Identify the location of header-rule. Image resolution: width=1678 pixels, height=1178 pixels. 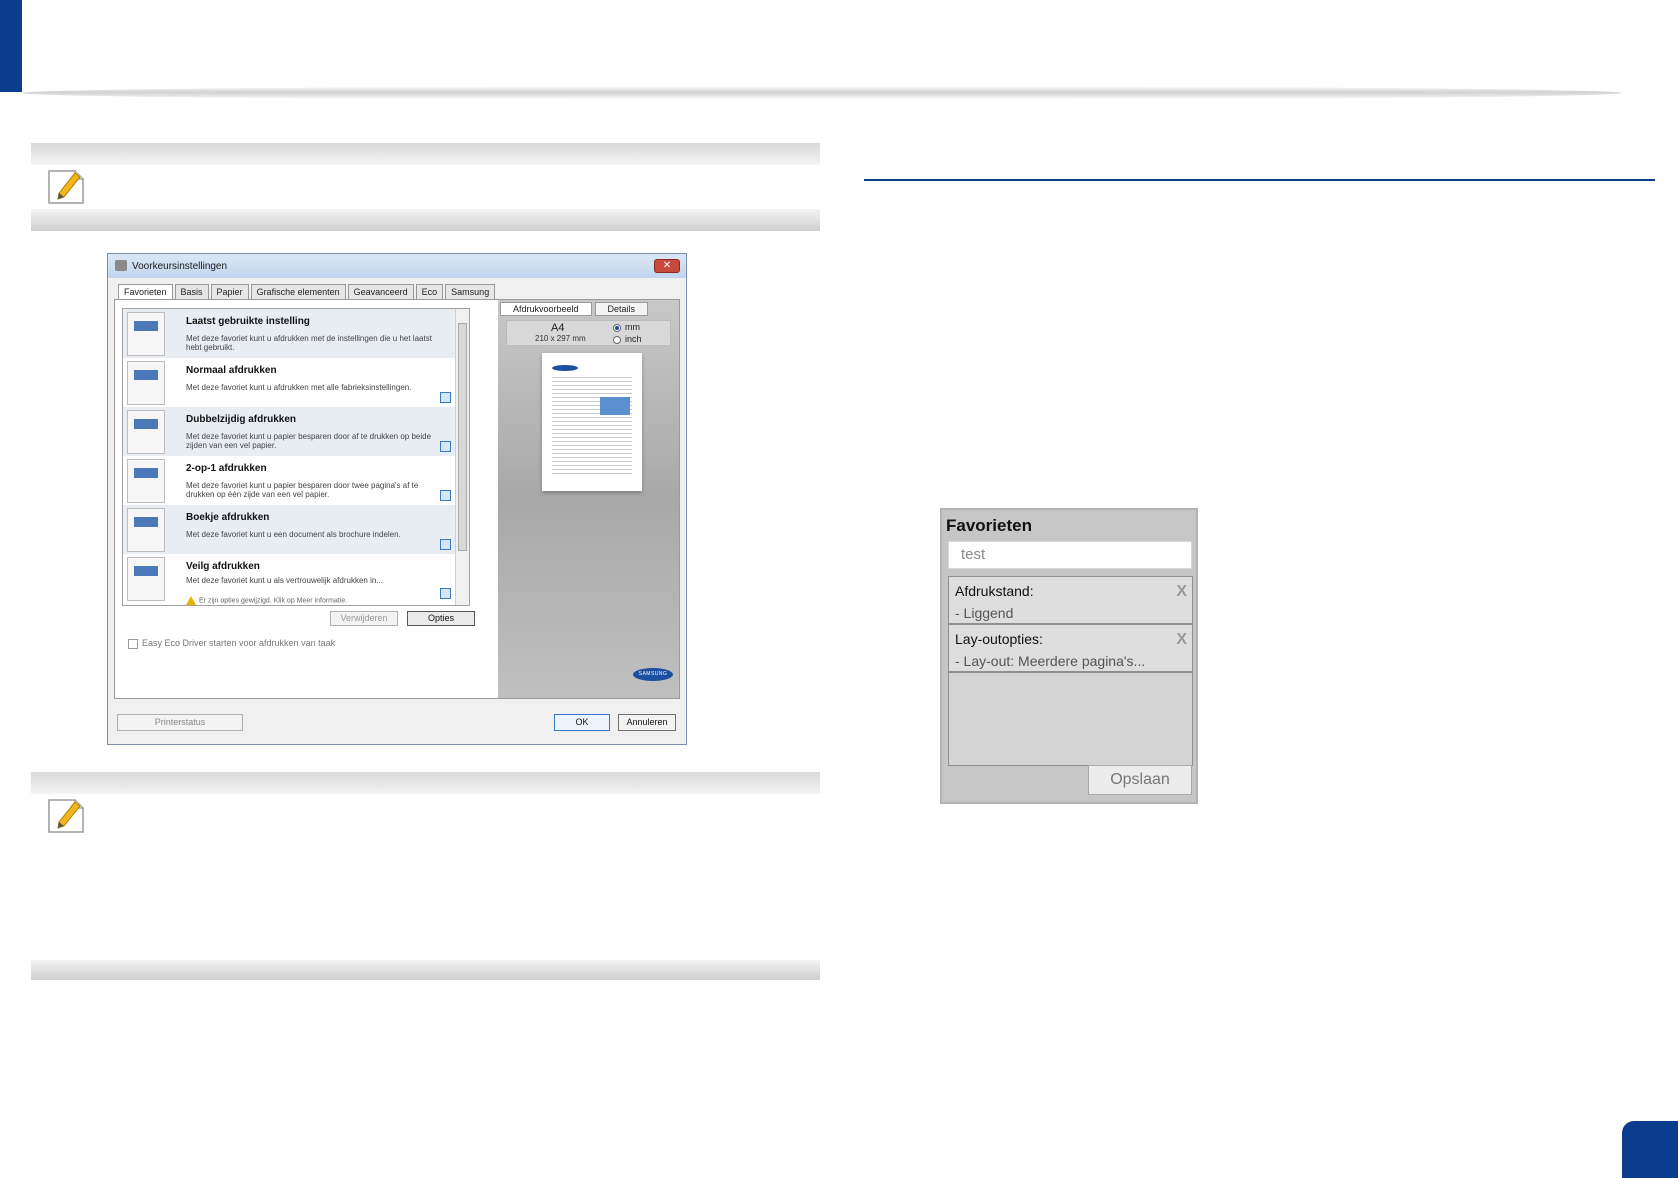
(822, 93).